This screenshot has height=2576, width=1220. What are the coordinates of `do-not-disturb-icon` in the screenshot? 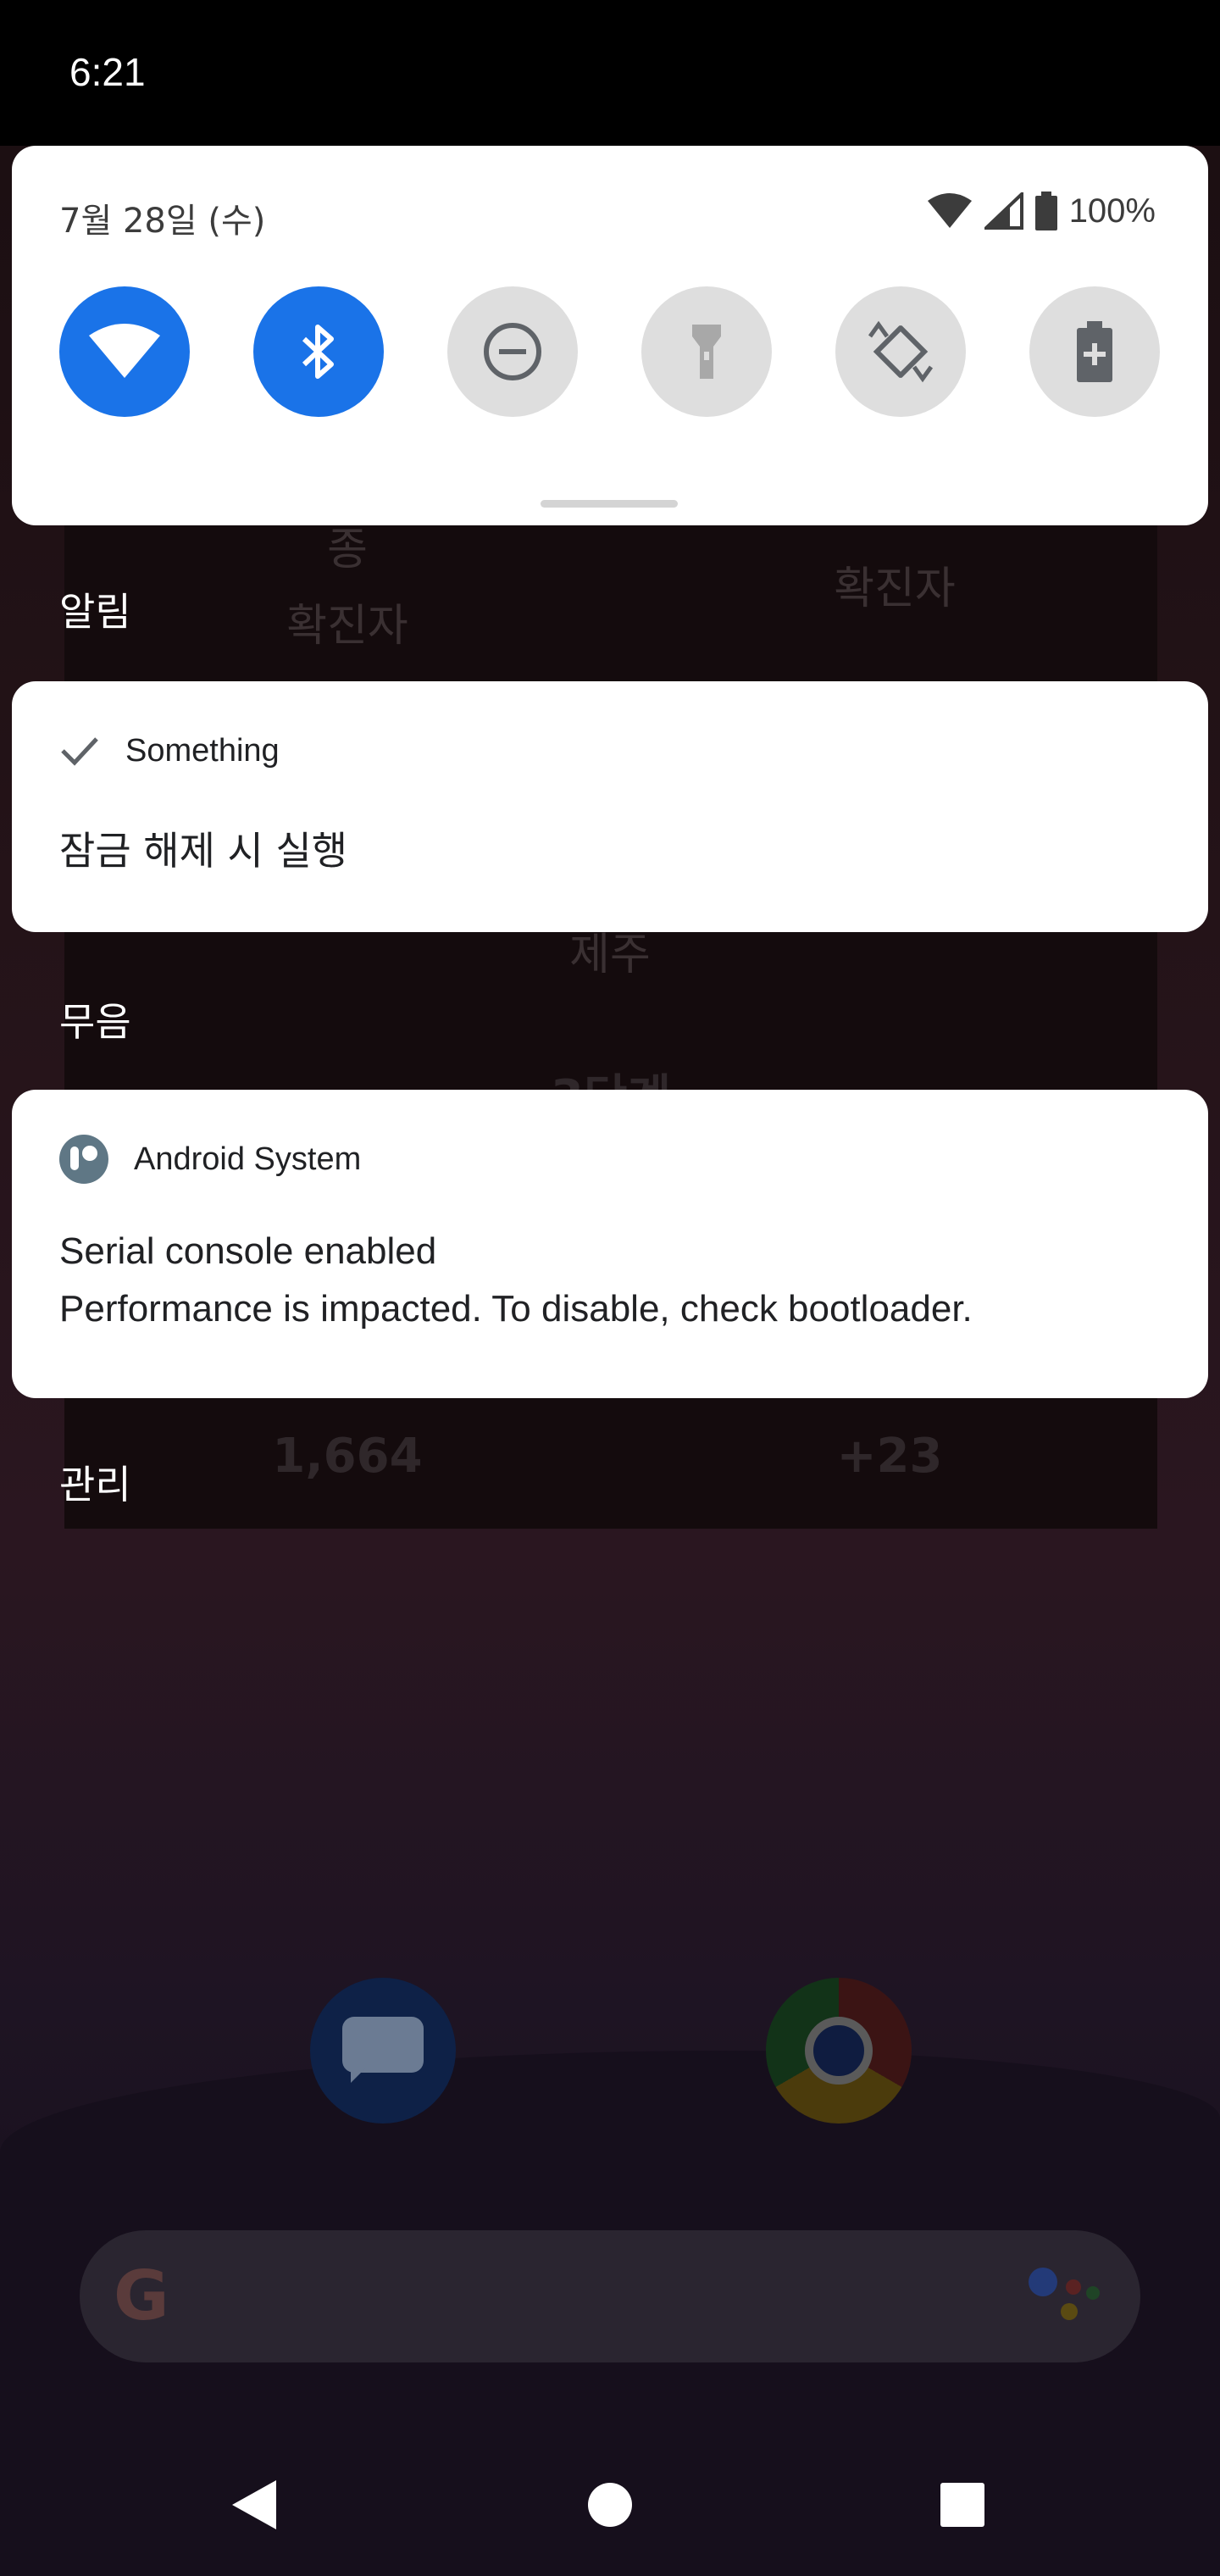 It's located at (512, 351).